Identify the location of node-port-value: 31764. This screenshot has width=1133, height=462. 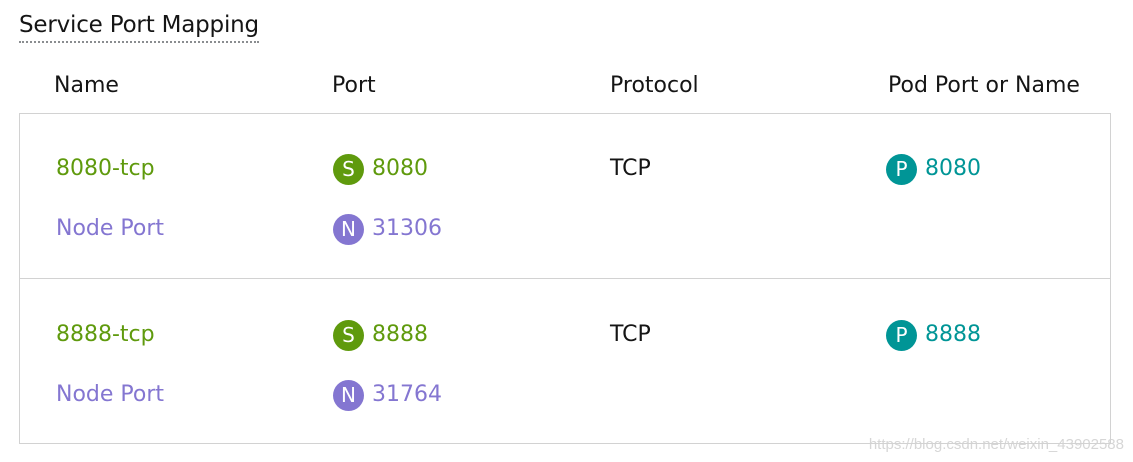
(407, 394).